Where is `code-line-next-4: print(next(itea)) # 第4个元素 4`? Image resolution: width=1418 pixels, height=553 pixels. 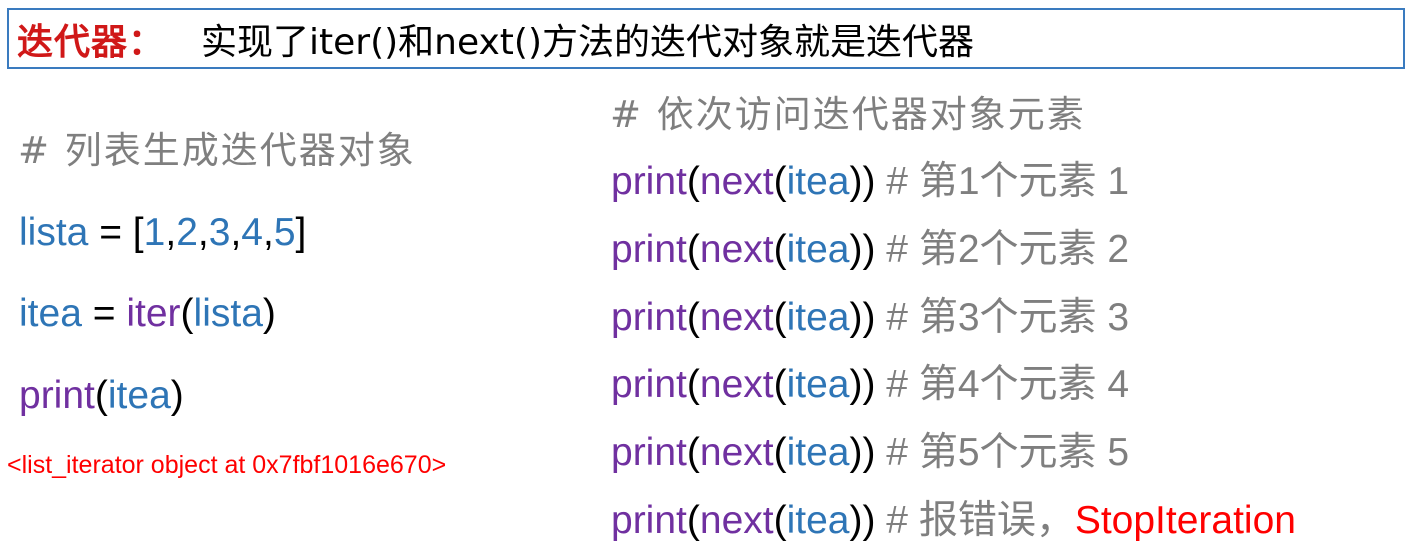 code-line-next-4: print(next(itea)) # 第4个元素 4 is located at coordinates (870, 385).